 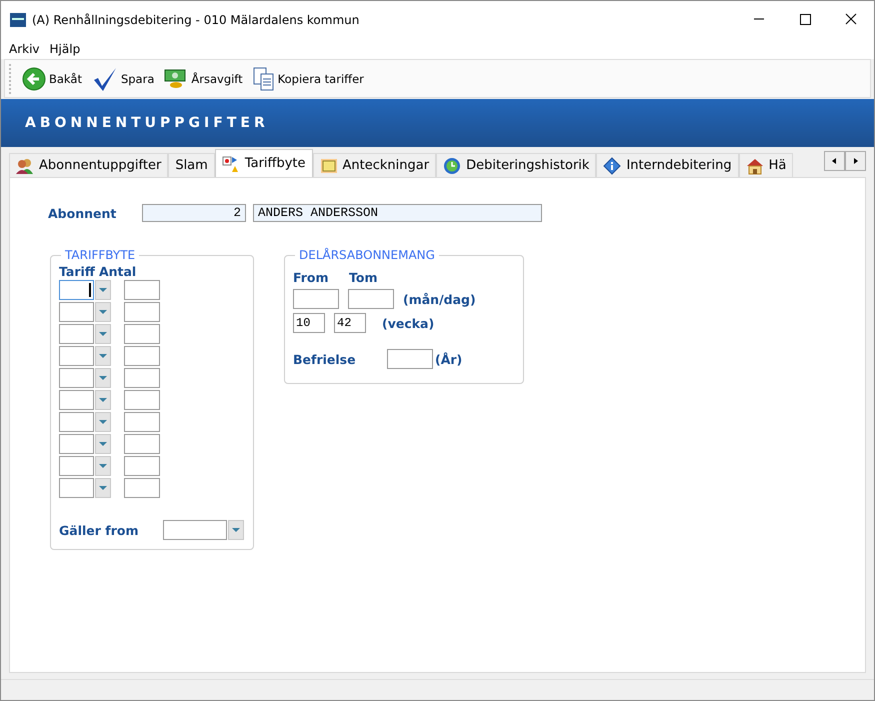 What do you see at coordinates (24, 49) in the screenshot?
I see `menu-item: Arkiv` at bounding box center [24, 49].